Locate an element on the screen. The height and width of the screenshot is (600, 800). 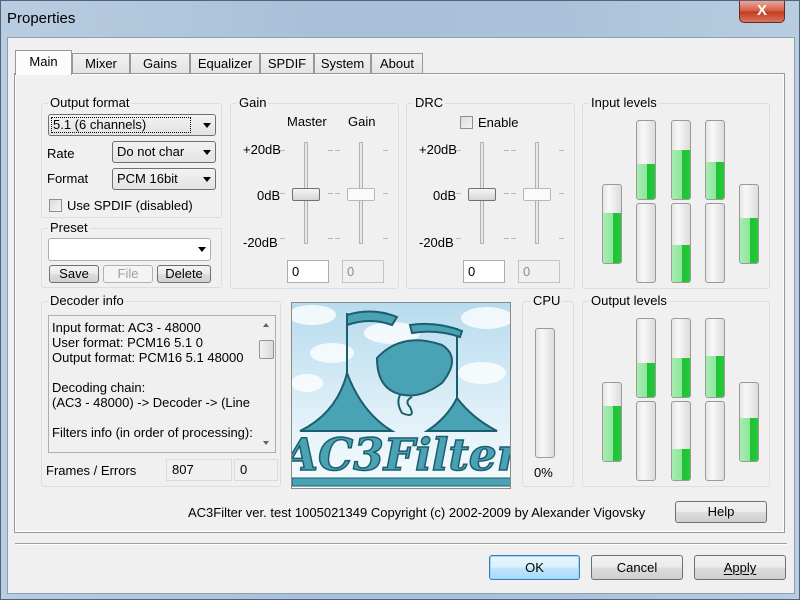
decoder-info-line: User format: PCM16 5.1 0 is located at coordinates (127, 342).